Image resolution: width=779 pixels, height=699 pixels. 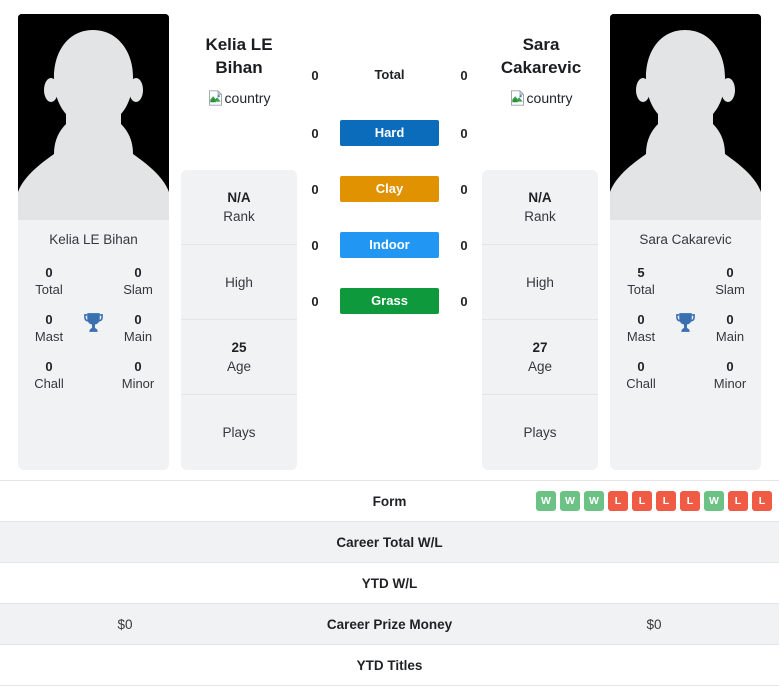 I want to click on titles-slam-right: 0 Slam, so click(x=730, y=281).